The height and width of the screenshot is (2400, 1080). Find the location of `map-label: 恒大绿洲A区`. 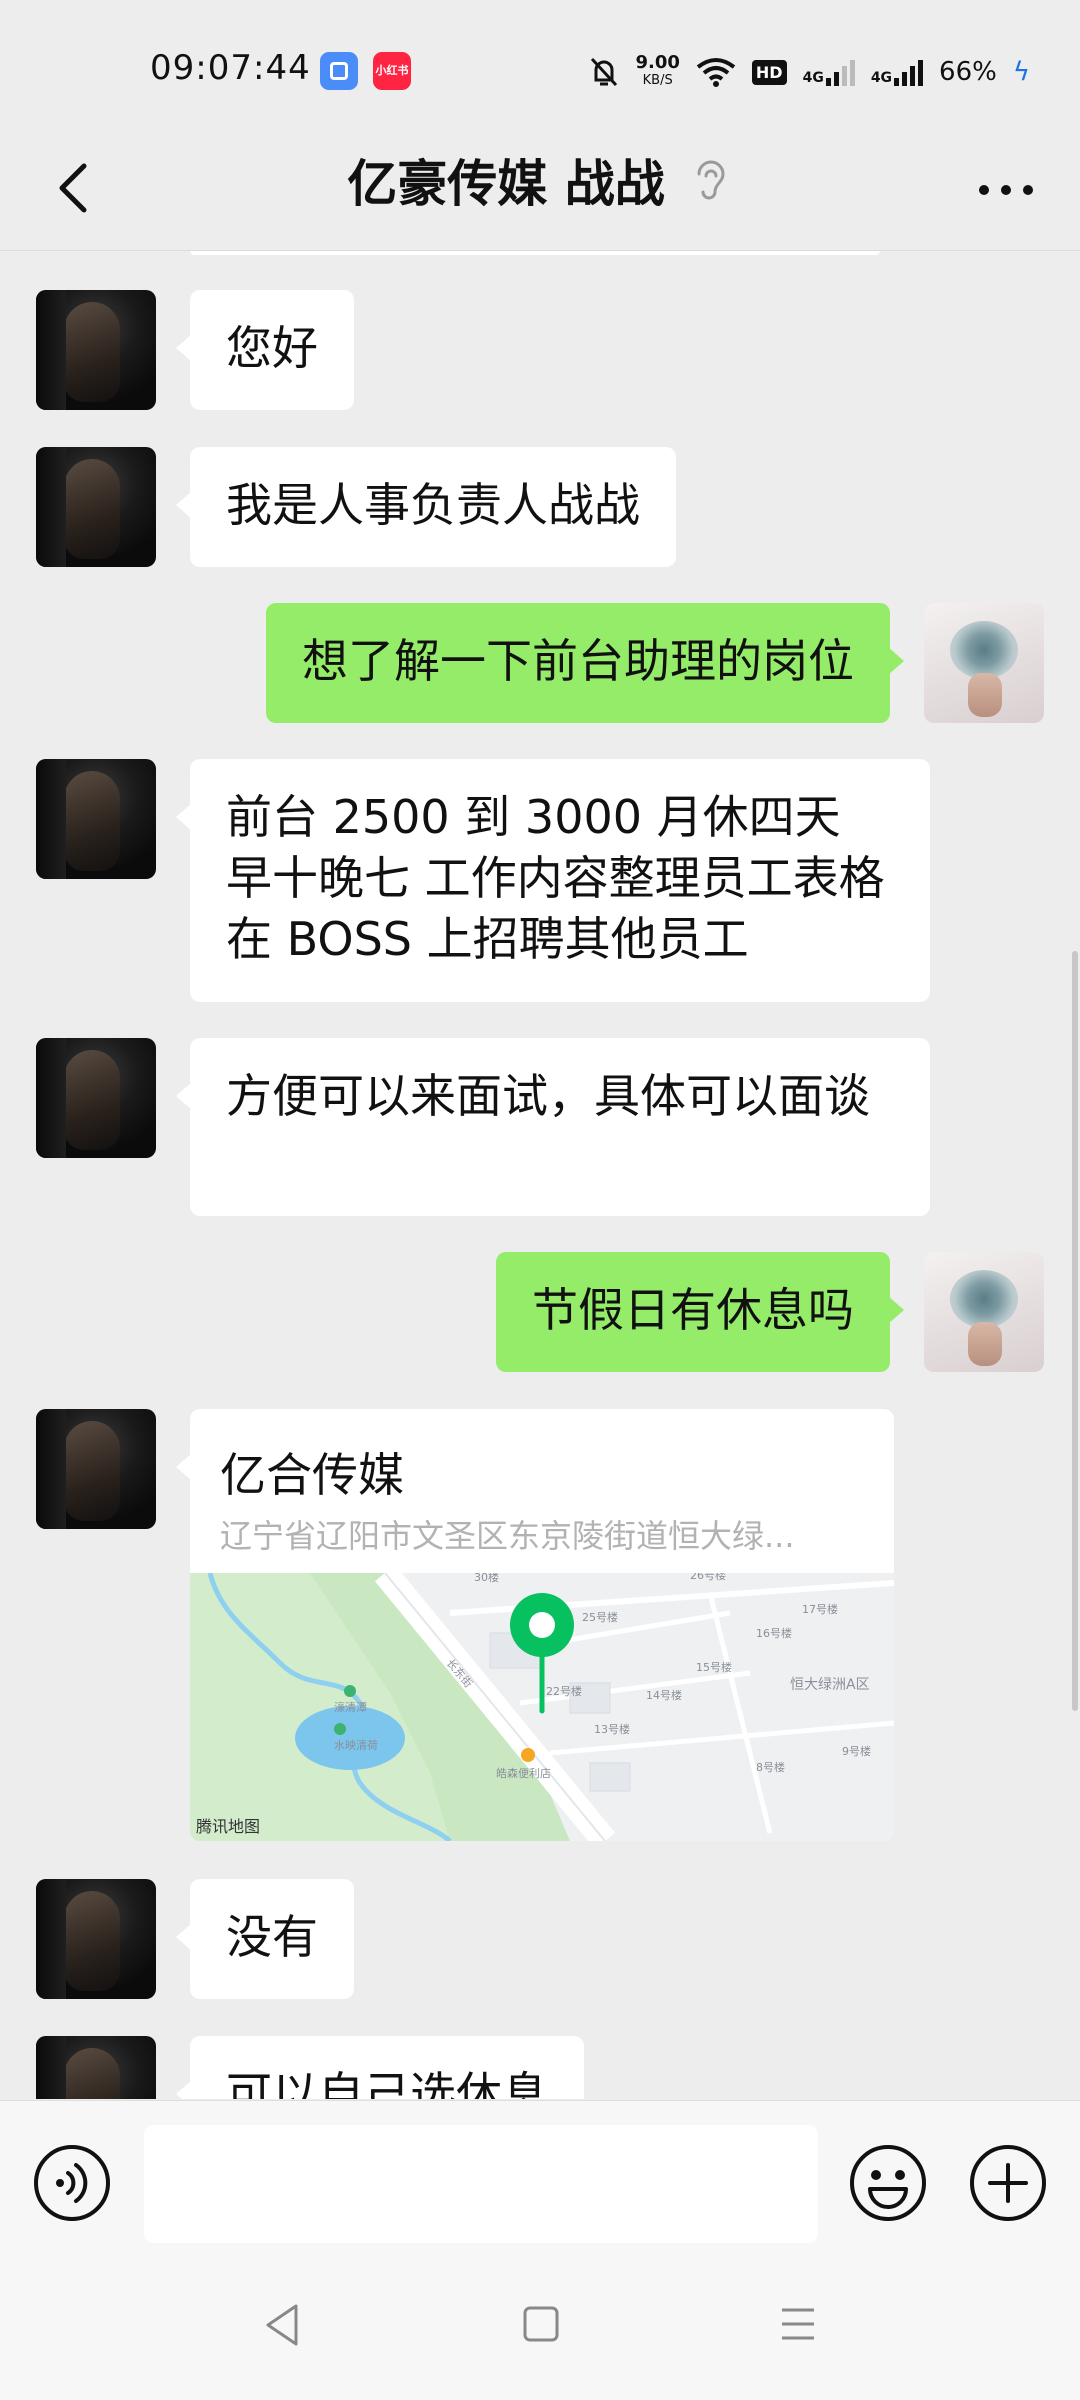

map-label: 恒大绿洲A区 is located at coordinates (830, 1685).